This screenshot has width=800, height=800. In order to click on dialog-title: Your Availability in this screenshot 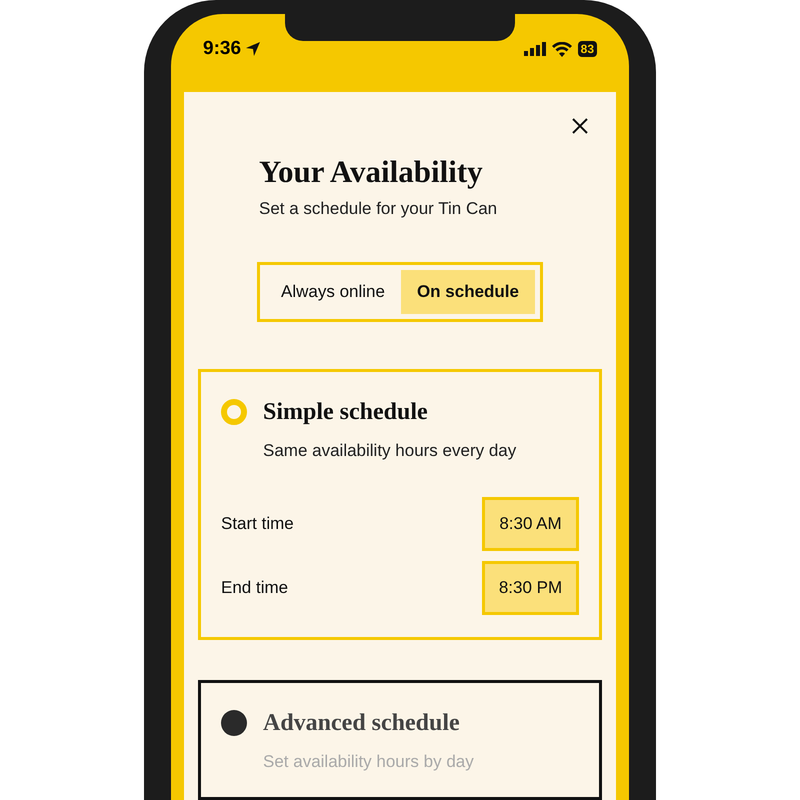, I will do `click(371, 172)`.